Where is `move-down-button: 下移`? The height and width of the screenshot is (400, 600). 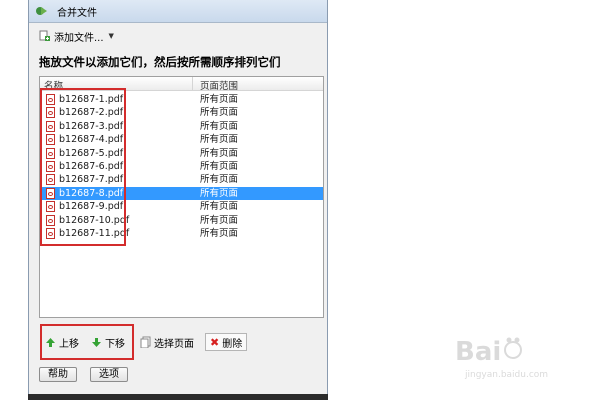 move-down-button: 下移 is located at coordinates (108, 342).